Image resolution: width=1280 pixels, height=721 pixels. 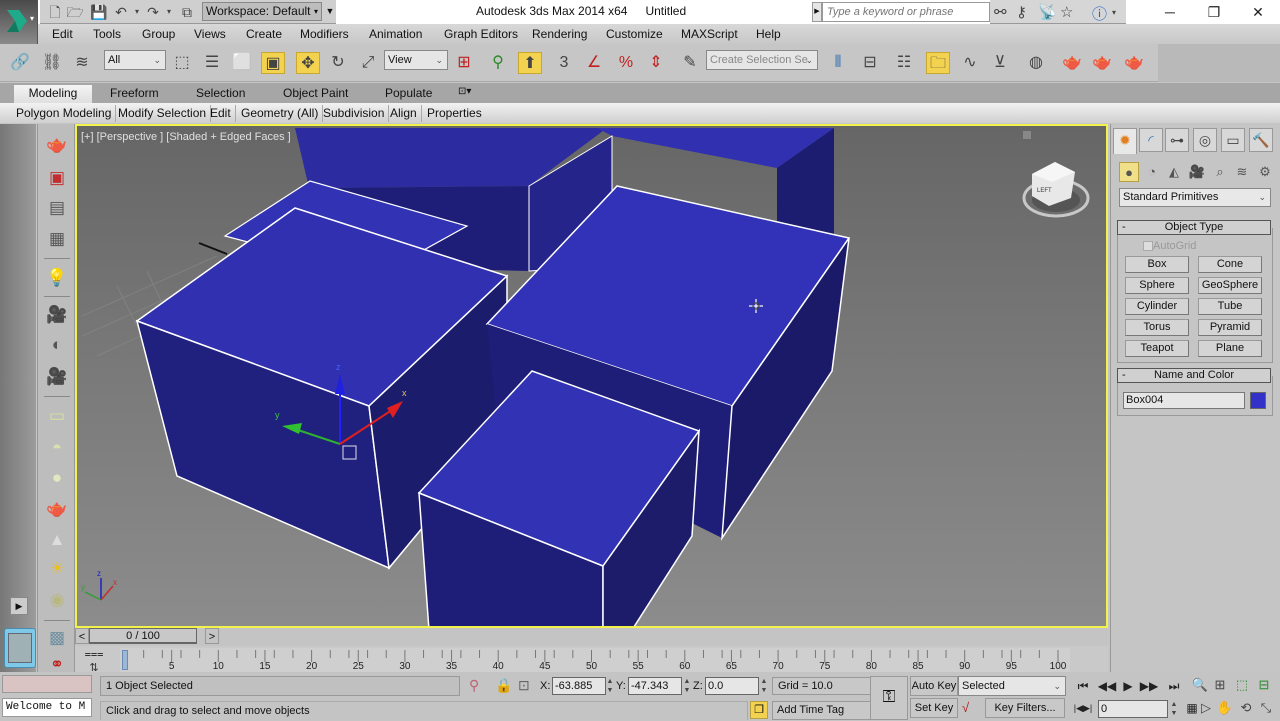 I want to click on application-menu-button: ▾, so click(x=19, y=22).